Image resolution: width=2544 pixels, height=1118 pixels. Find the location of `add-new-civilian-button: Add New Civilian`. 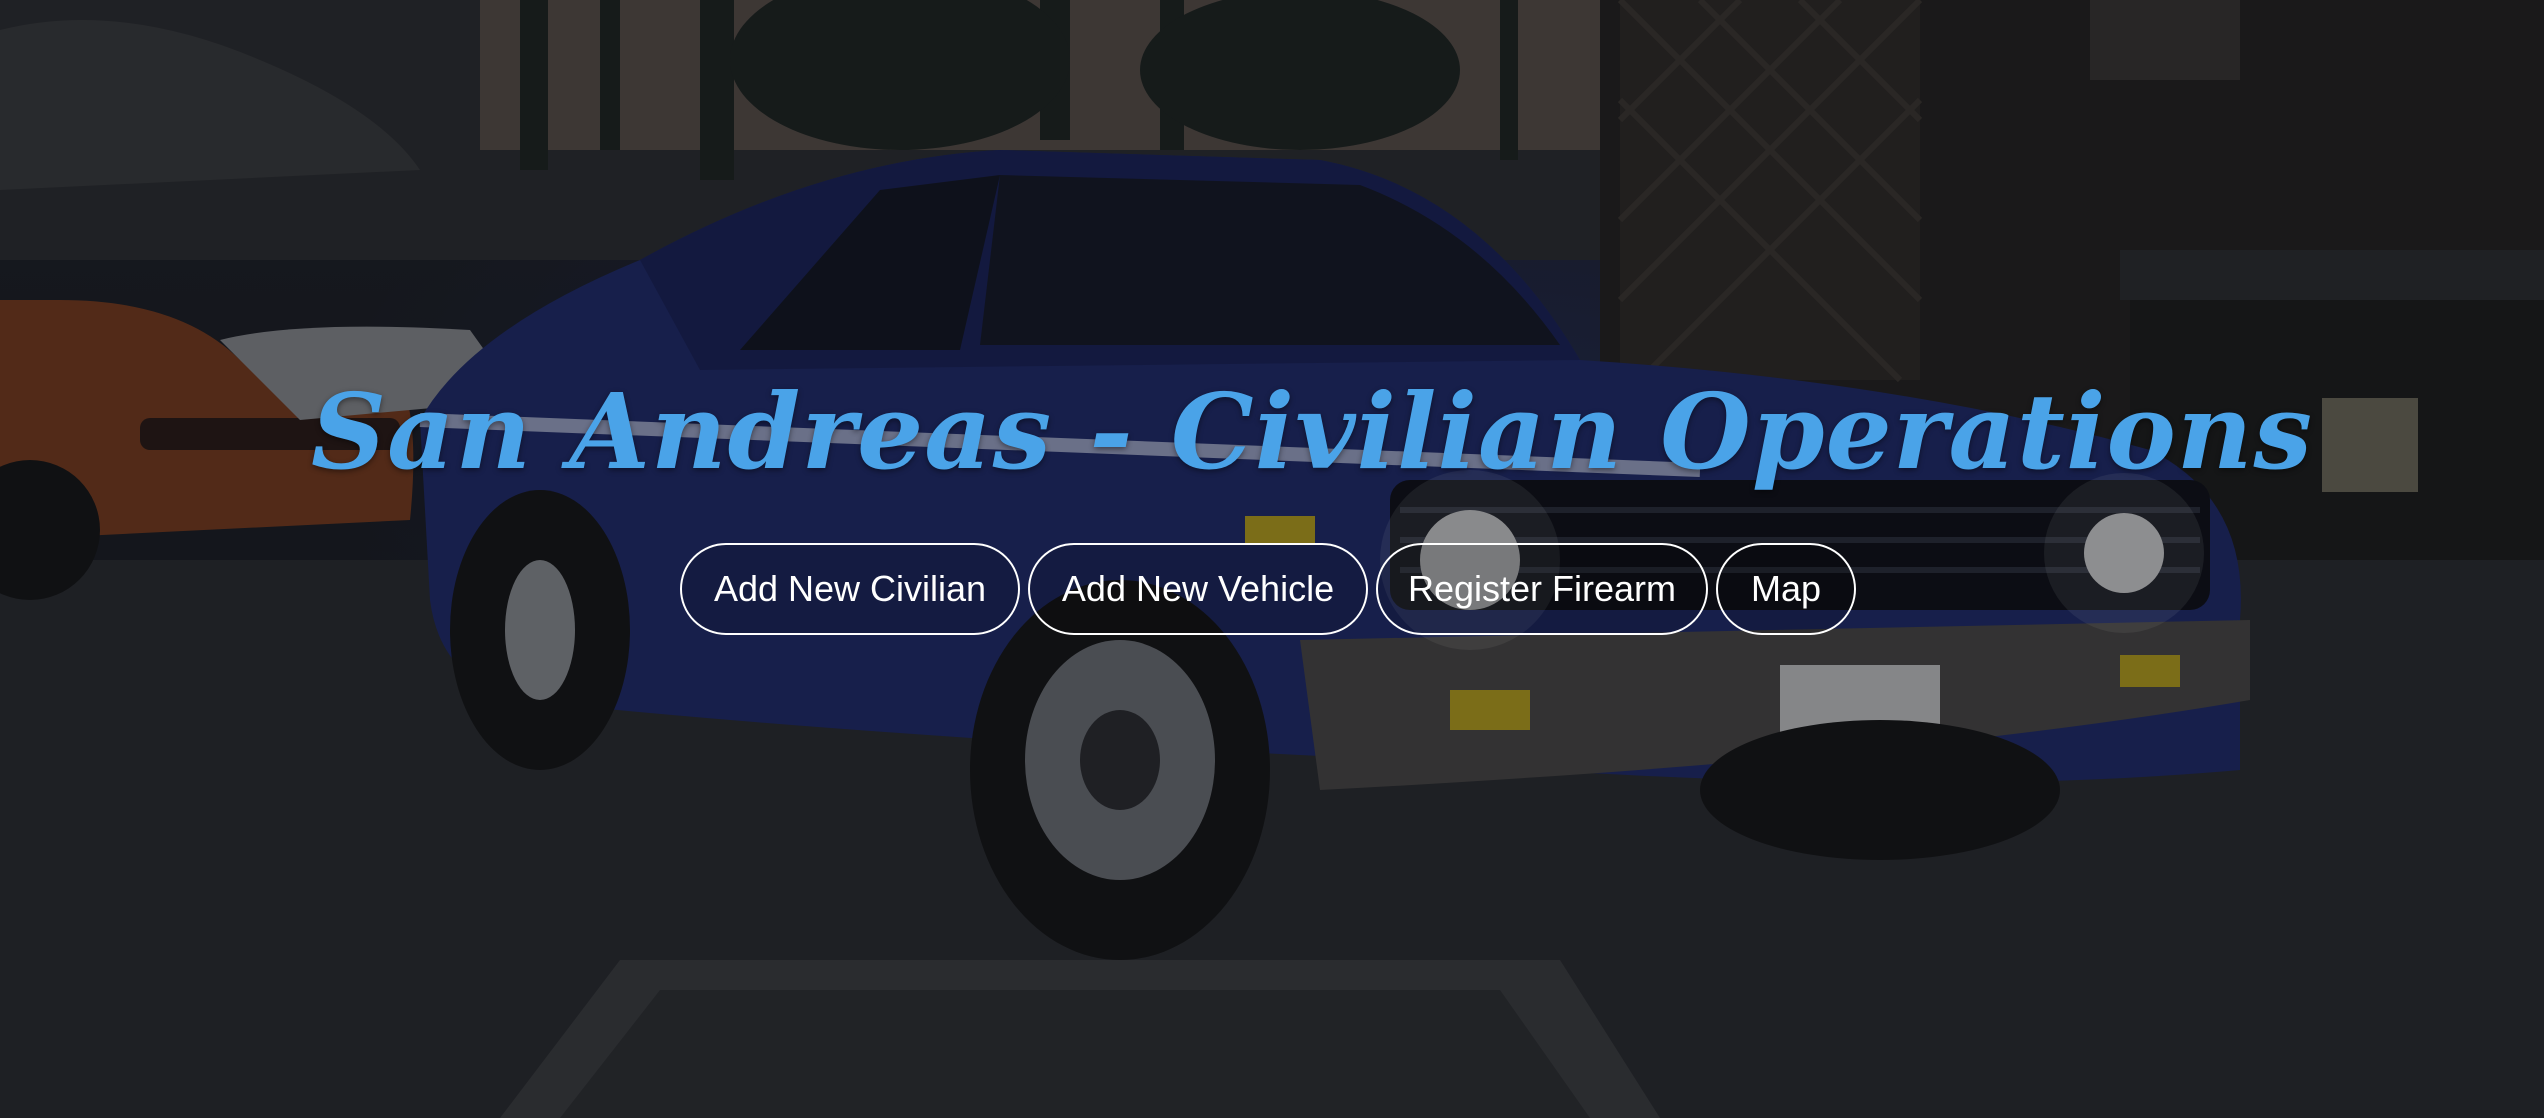

add-new-civilian-button: Add New Civilian is located at coordinates (850, 589).